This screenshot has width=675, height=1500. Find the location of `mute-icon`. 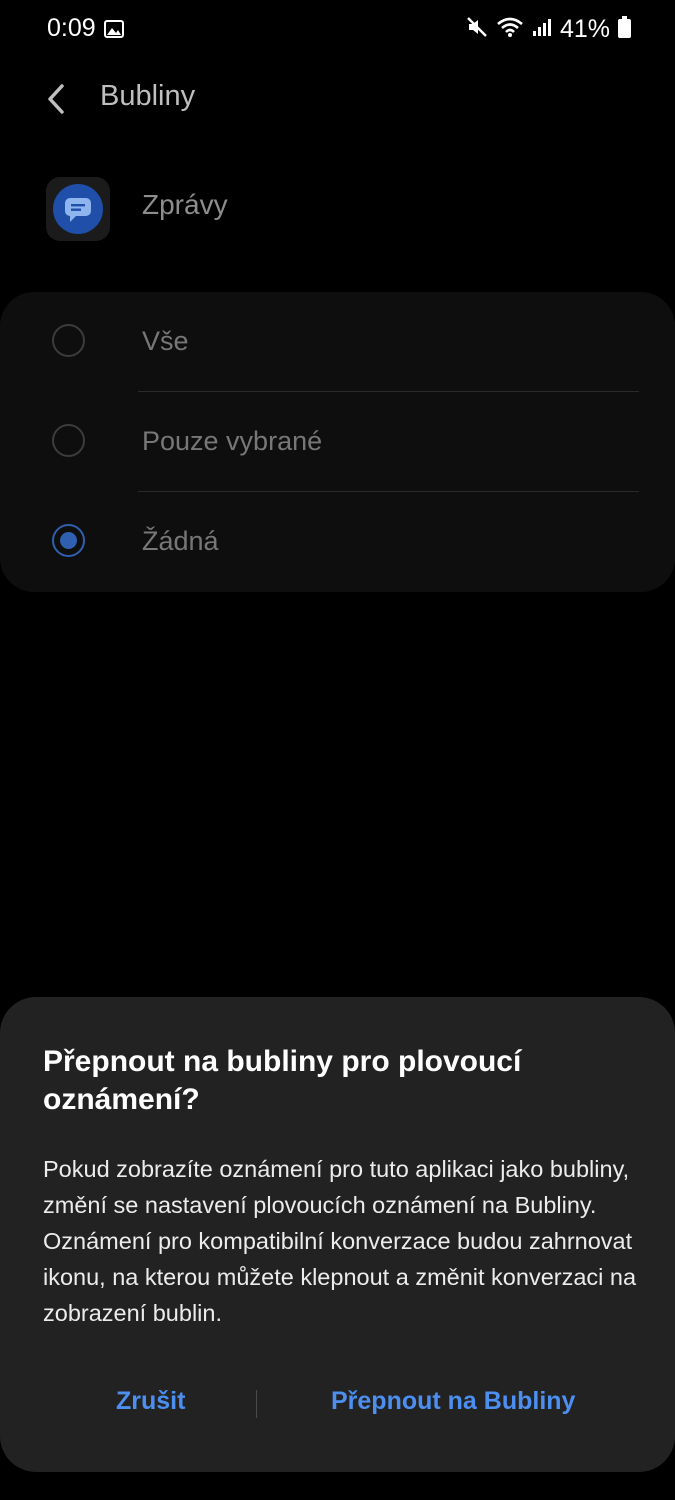

mute-icon is located at coordinates (477, 29).